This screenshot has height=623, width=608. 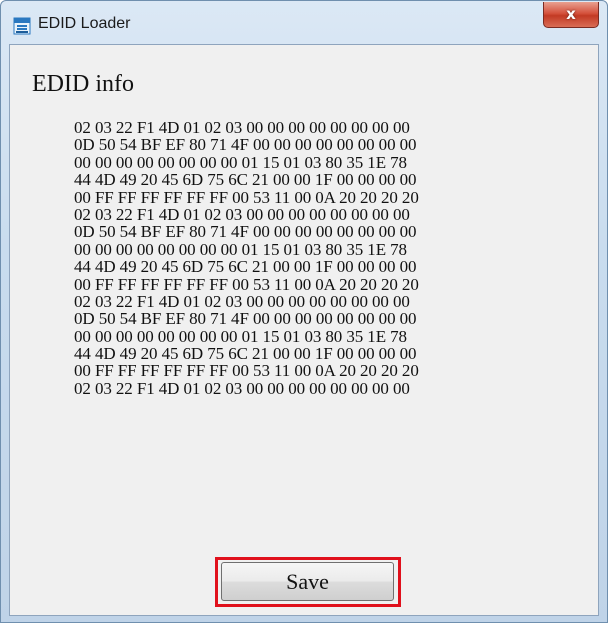 I want to click on title-bar: EDID Loader x, so click(x=304, y=22).